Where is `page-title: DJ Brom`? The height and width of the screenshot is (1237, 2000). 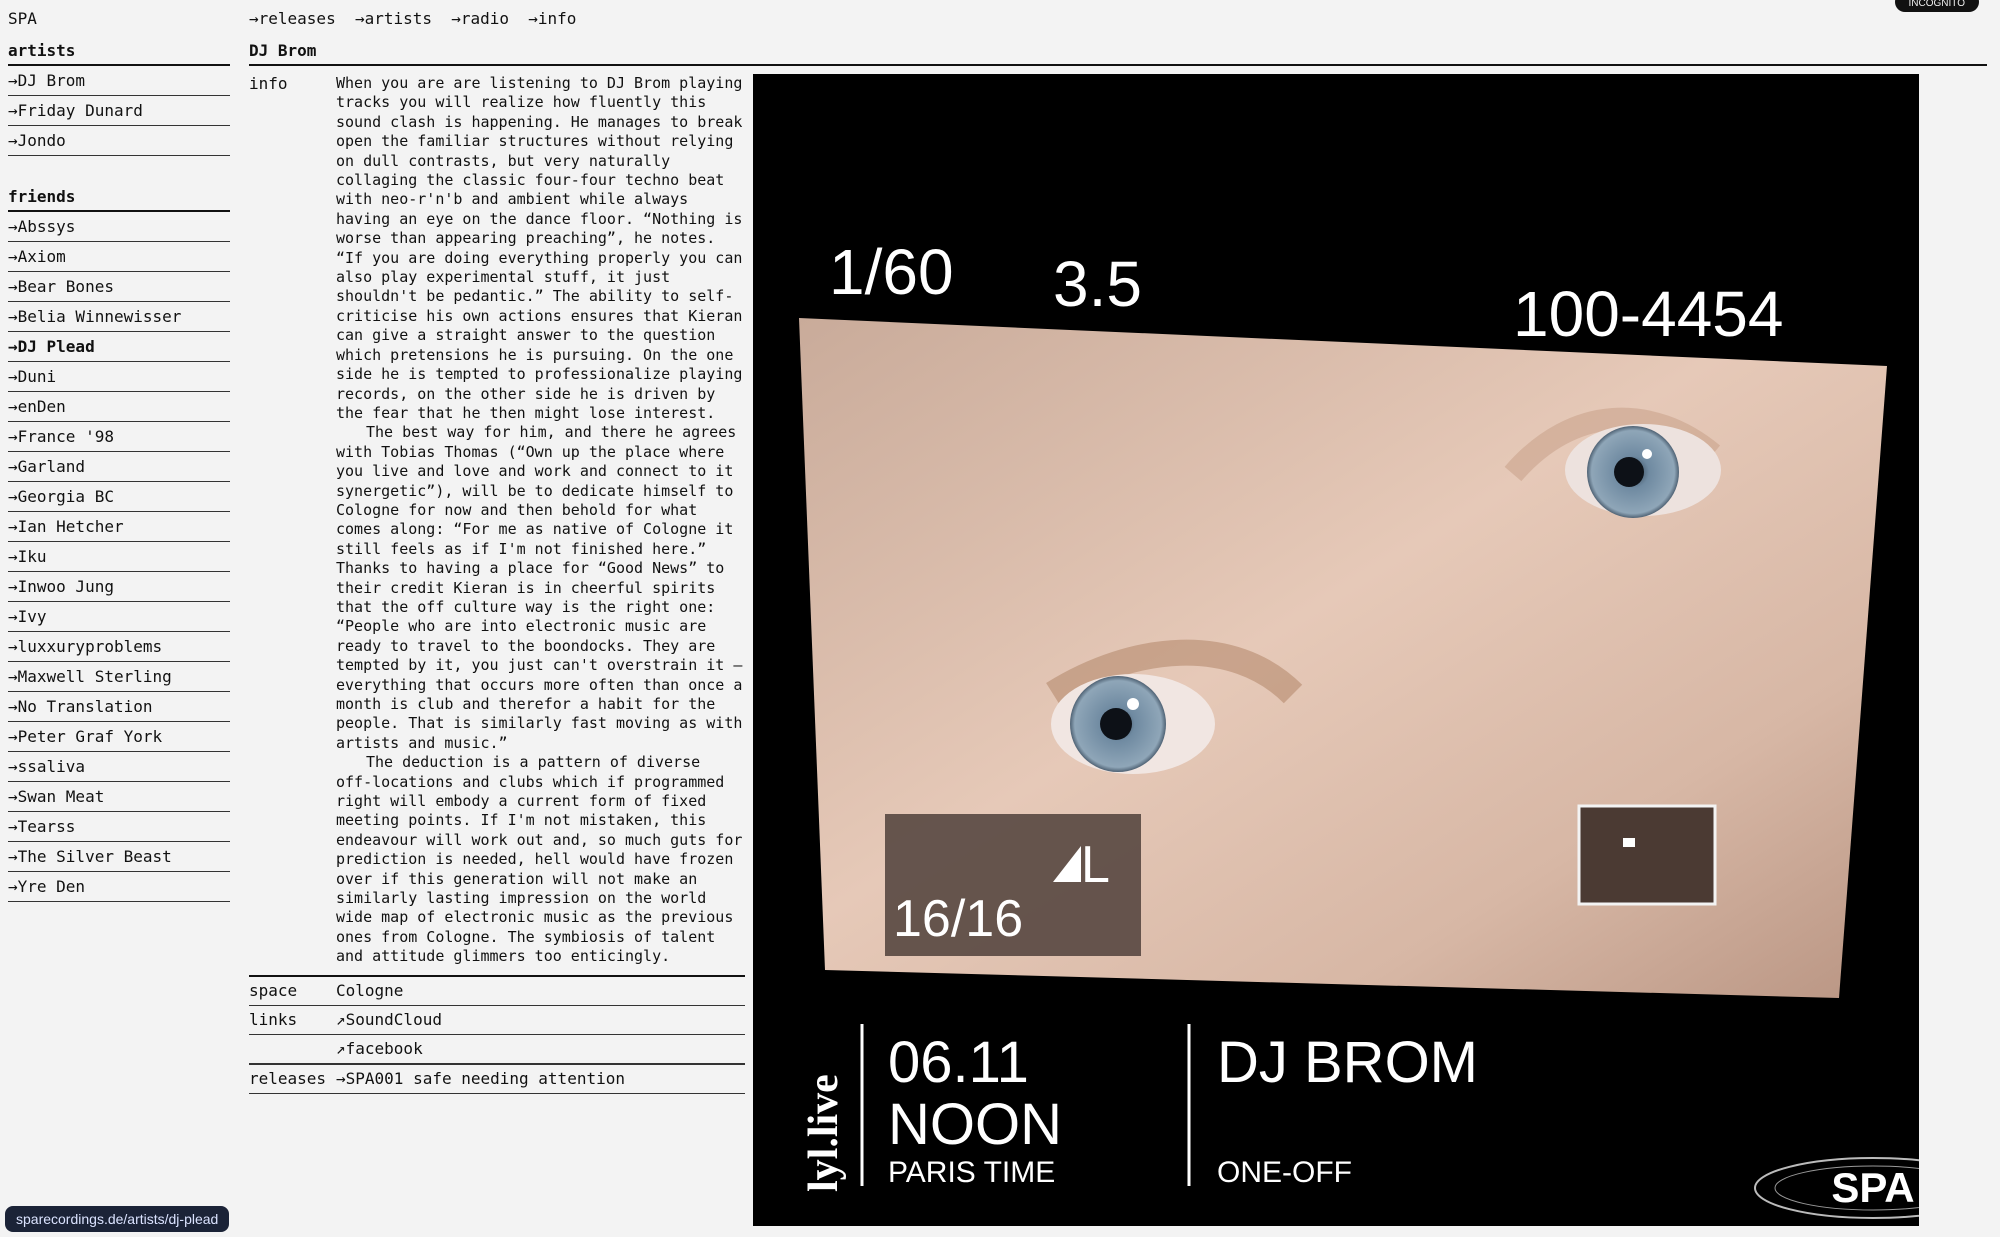
page-title: DJ Brom is located at coordinates (1118, 53).